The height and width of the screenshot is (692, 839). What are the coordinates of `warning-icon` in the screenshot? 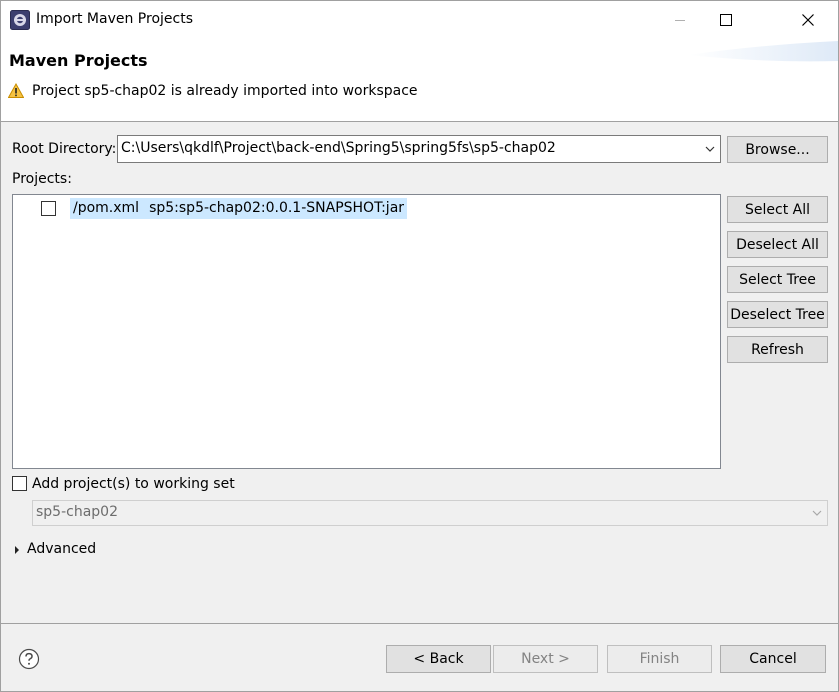 It's located at (16, 90).